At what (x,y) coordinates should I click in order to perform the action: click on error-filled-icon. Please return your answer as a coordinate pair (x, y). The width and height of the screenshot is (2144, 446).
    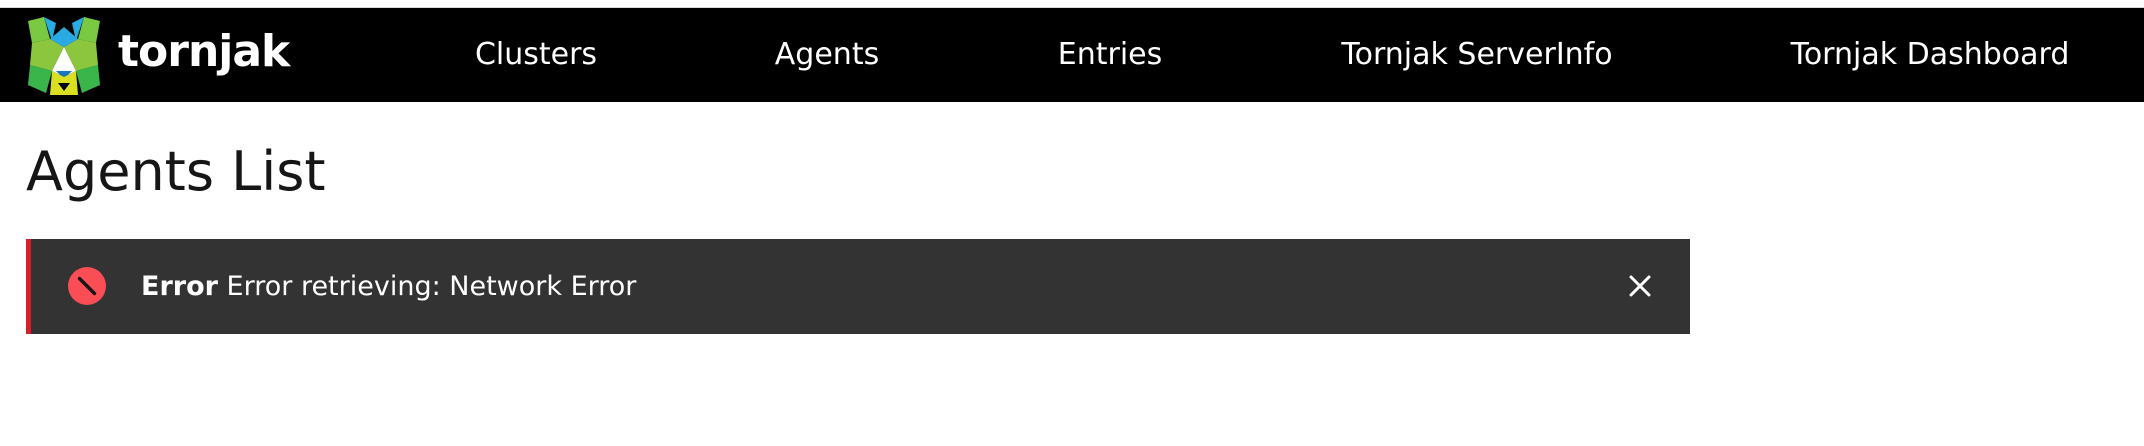
    Looking at the image, I should click on (87, 286).